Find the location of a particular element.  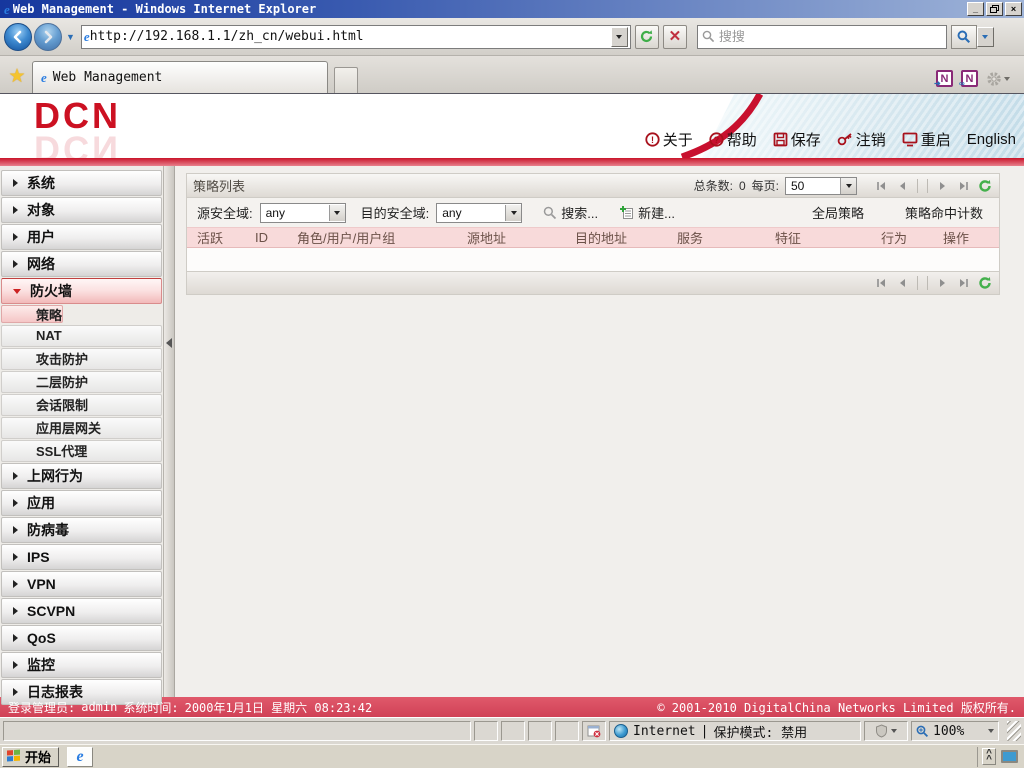

privacy-button is located at coordinates (886, 731).